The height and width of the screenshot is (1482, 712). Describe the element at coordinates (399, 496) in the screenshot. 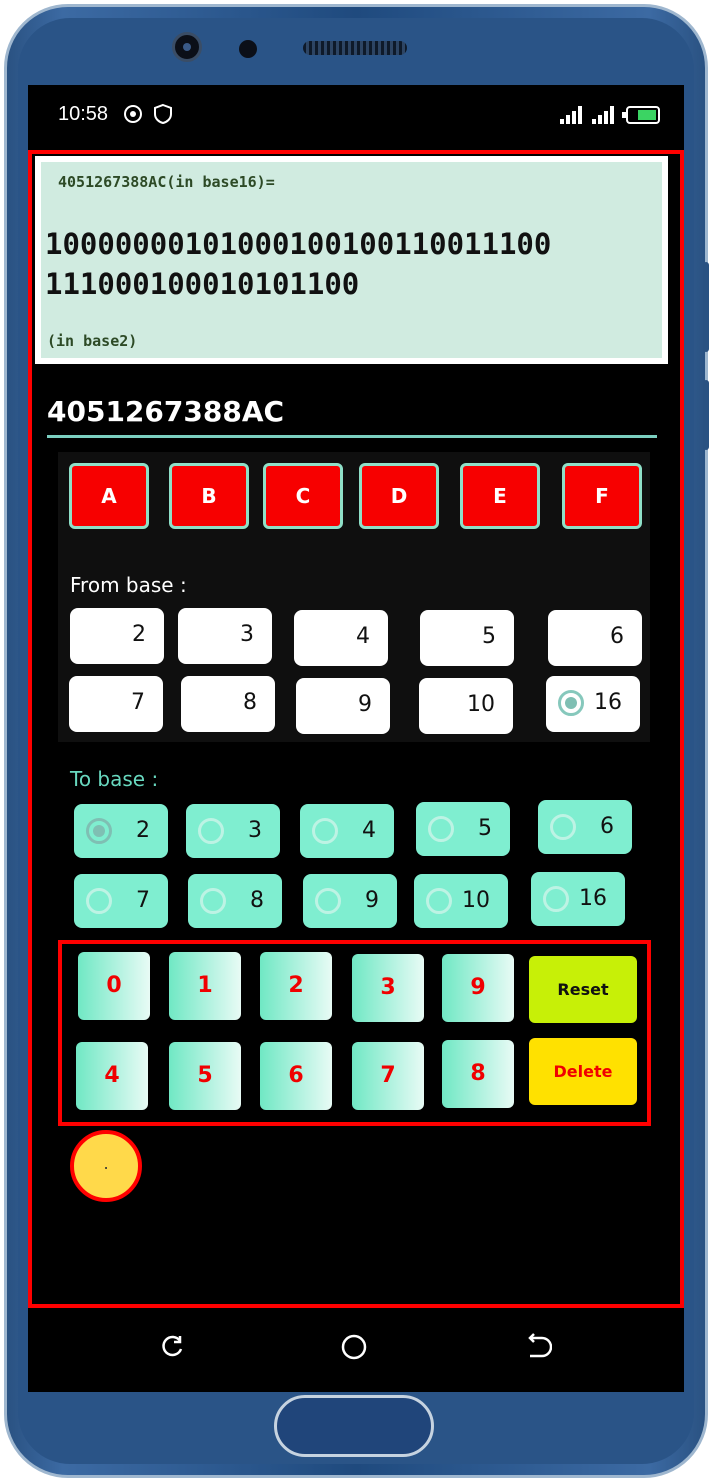

I see `hex-key-d: D` at that location.